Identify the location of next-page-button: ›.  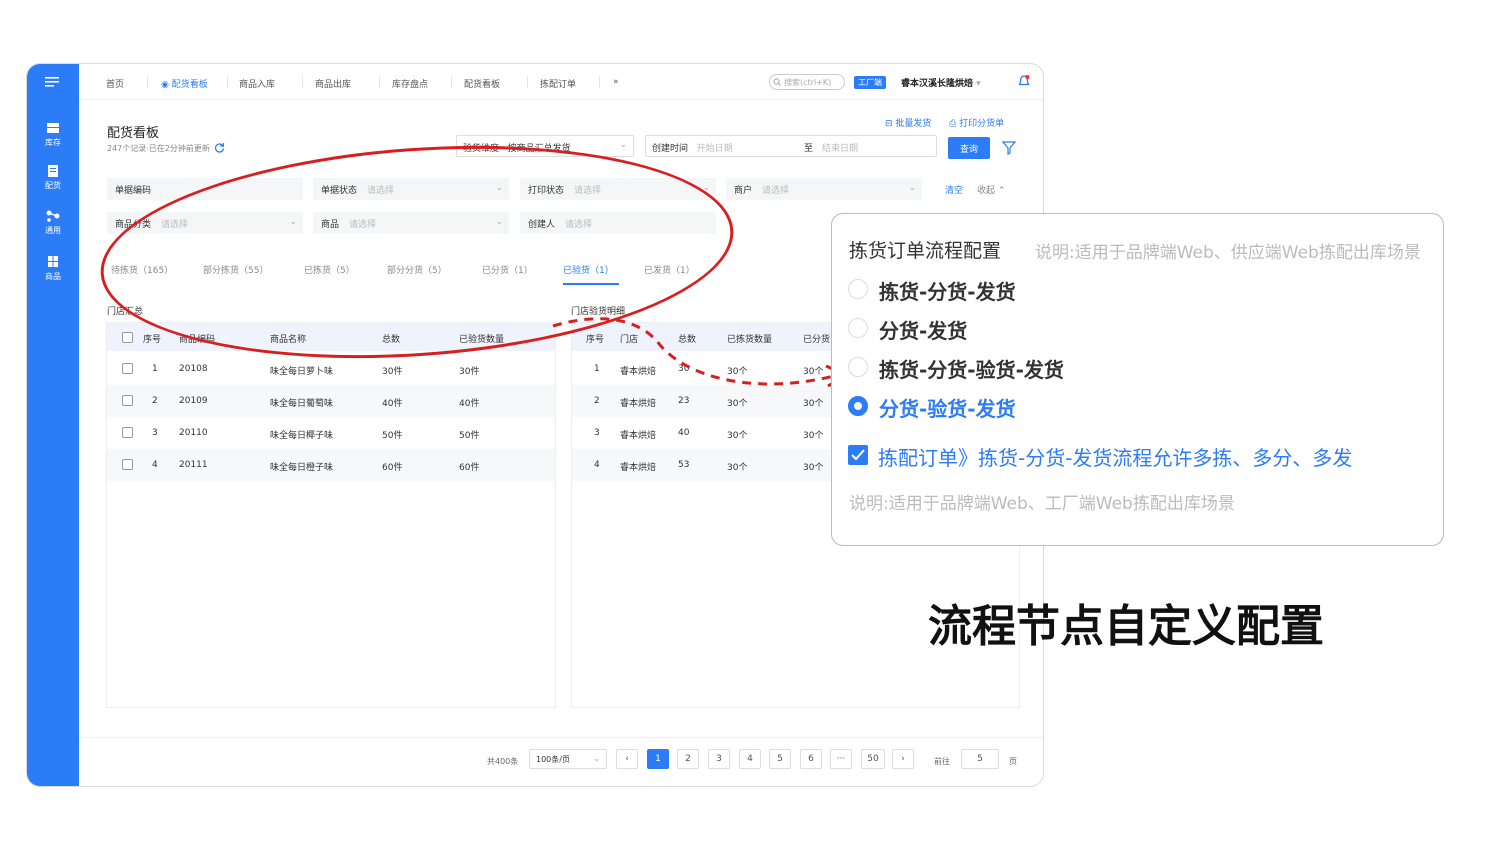
(903, 759).